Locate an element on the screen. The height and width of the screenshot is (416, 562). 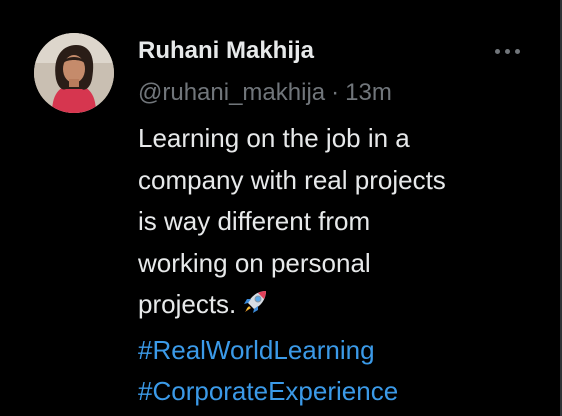
avatar is located at coordinates (74, 73).